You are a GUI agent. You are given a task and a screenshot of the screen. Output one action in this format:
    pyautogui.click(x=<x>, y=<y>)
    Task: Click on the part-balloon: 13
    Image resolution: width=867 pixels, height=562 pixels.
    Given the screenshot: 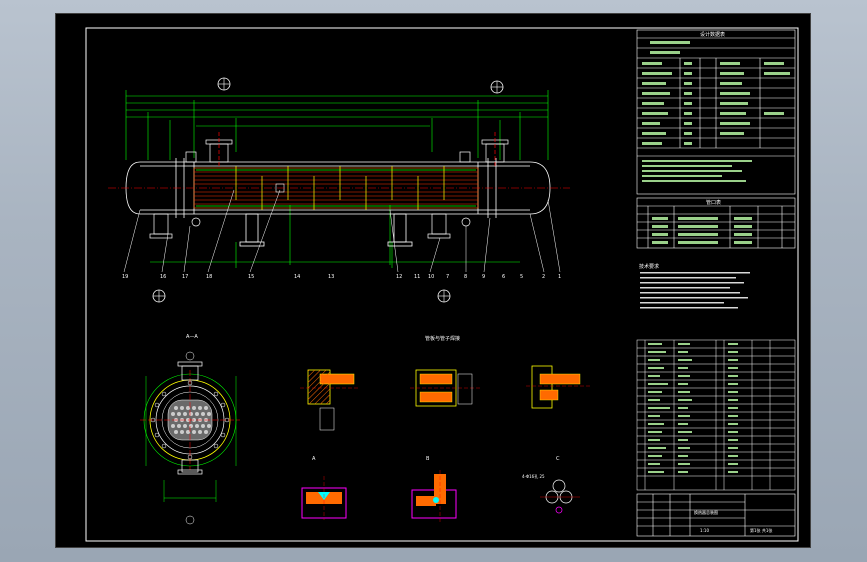 What is the action you would take?
    pyautogui.click(x=331, y=277)
    